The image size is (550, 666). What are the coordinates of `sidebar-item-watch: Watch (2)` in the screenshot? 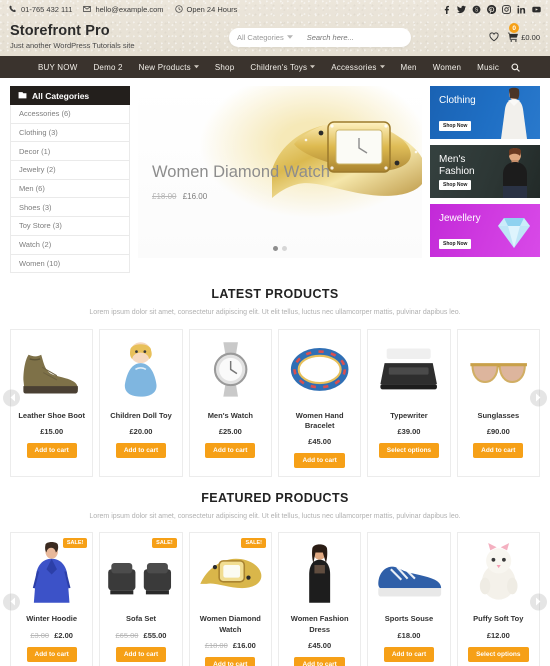 It's located at (70, 245).